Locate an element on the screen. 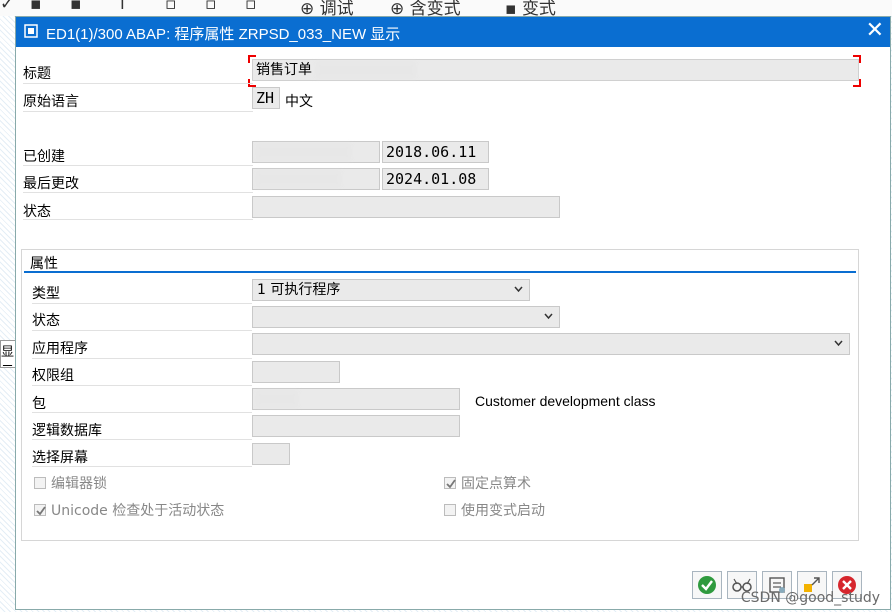 The image size is (892, 612). logical-db-field is located at coordinates (356, 426).